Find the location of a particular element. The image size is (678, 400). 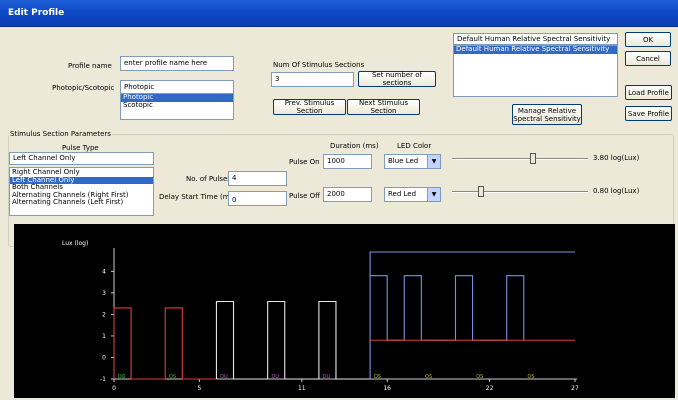

y-tick-label: 2 is located at coordinates (104, 314).